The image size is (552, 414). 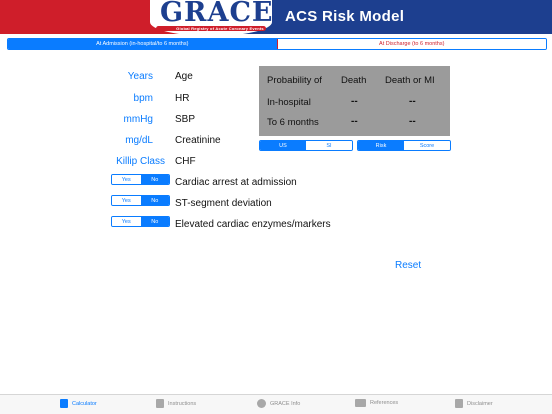 What do you see at coordinates (411, 44) in the screenshot?
I see `tab-at-discharge: At Discharge (to 6 months)` at bounding box center [411, 44].